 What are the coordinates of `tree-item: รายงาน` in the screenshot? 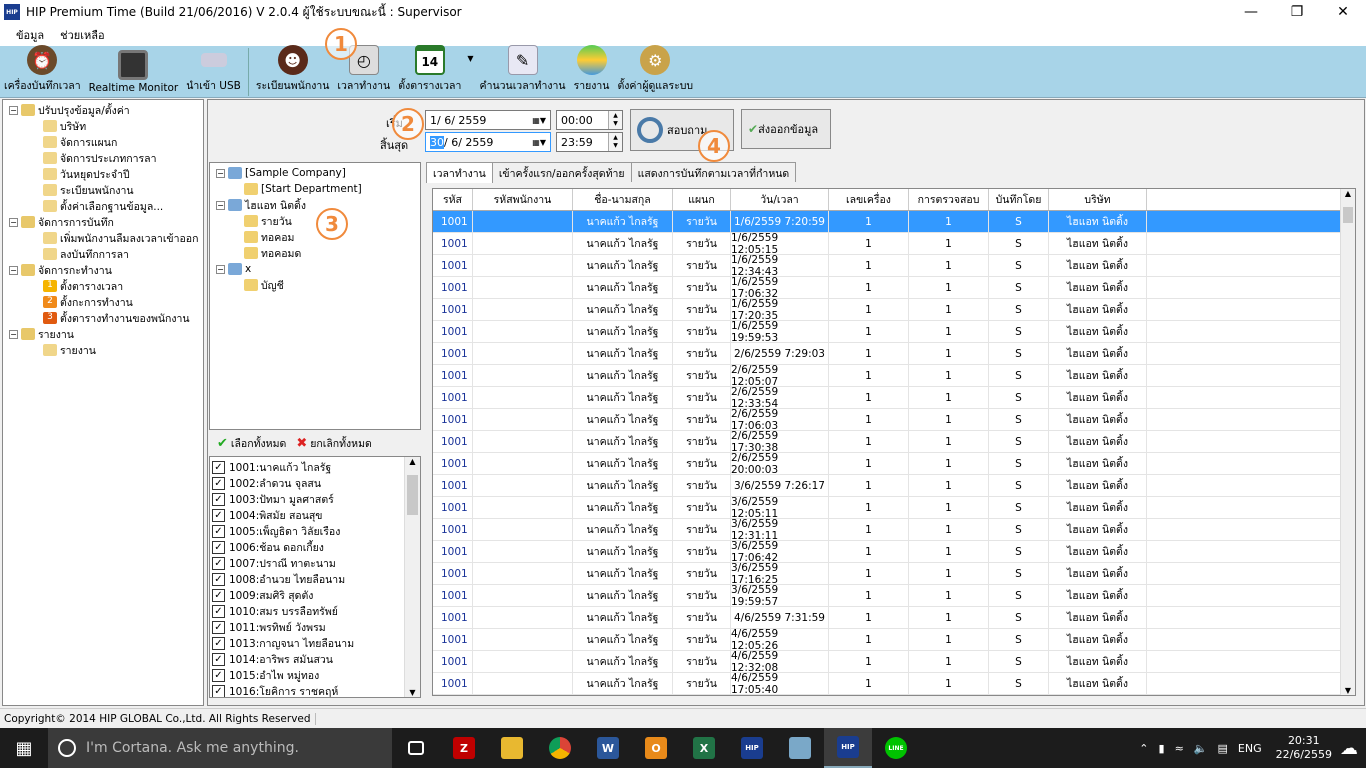 It's located at (69, 350).